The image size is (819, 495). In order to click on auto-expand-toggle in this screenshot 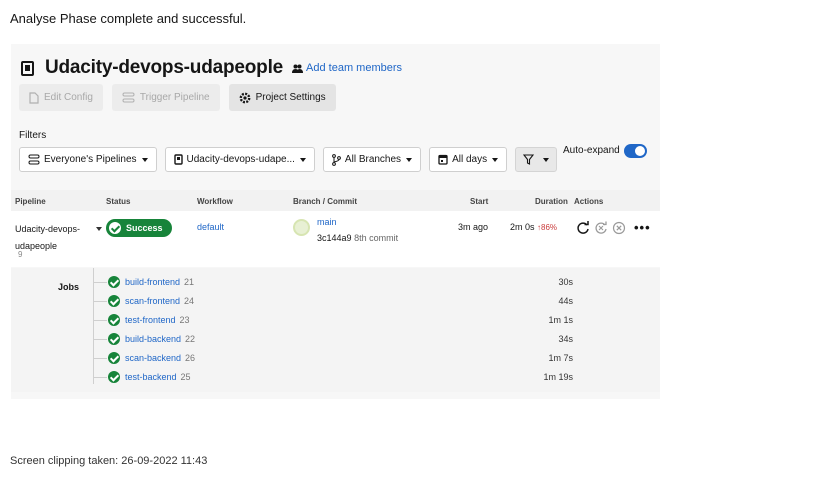, I will do `click(635, 151)`.